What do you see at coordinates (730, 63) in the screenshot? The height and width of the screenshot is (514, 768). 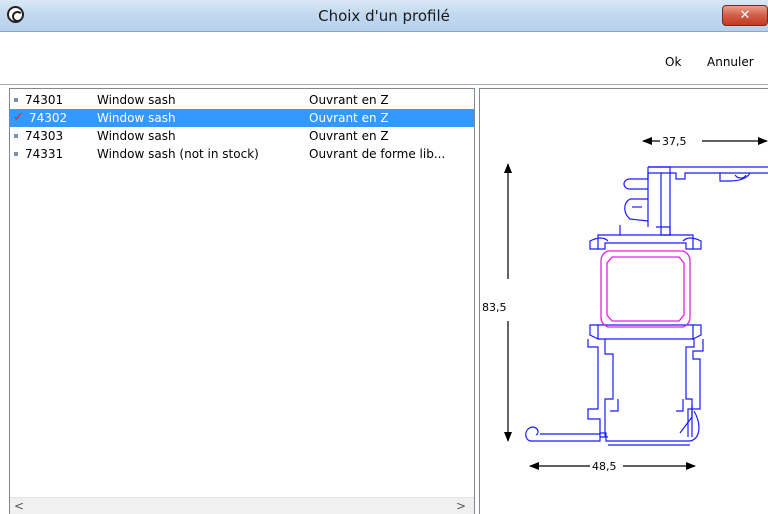 I see `cancel-button: Annuler` at bounding box center [730, 63].